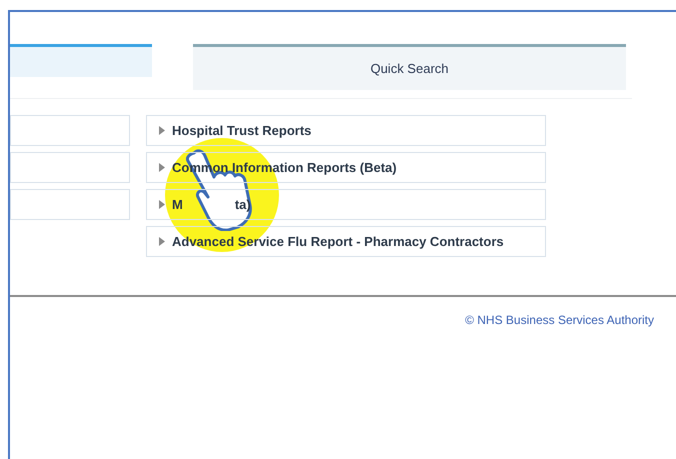 Image resolution: width=676 pixels, height=459 pixels. Describe the element at coordinates (559, 320) in the screenshot. I see `copyright-text: © NHS Business Services Authority` at that location.